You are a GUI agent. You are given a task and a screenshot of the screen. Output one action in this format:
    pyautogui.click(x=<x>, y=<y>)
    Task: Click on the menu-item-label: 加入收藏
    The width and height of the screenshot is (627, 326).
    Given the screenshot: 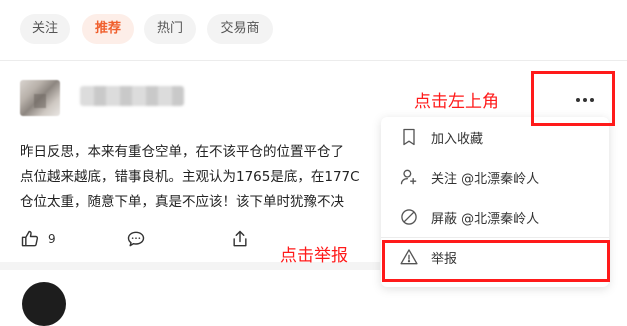 What is the action you would take?
    pyautogui.click(x=457, y=139)
    